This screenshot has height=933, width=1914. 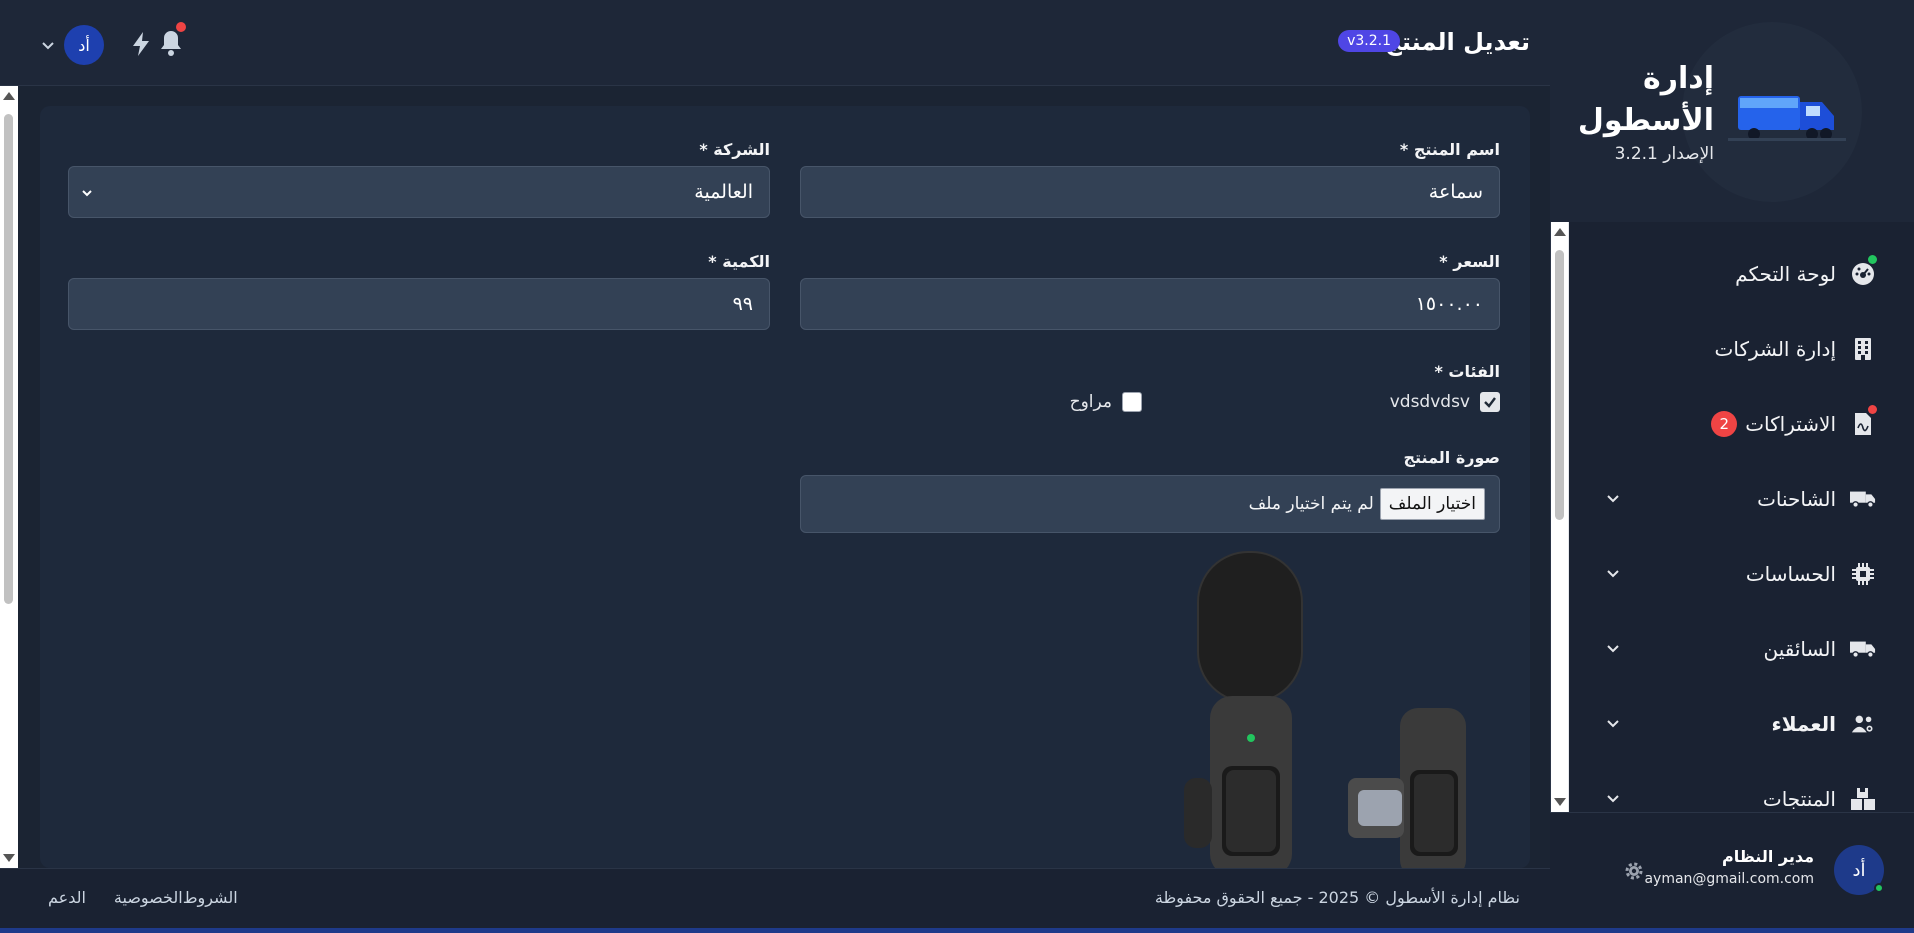 I want to click on sidebar-item-label: الحساسات, so click(x=1790, y=574).